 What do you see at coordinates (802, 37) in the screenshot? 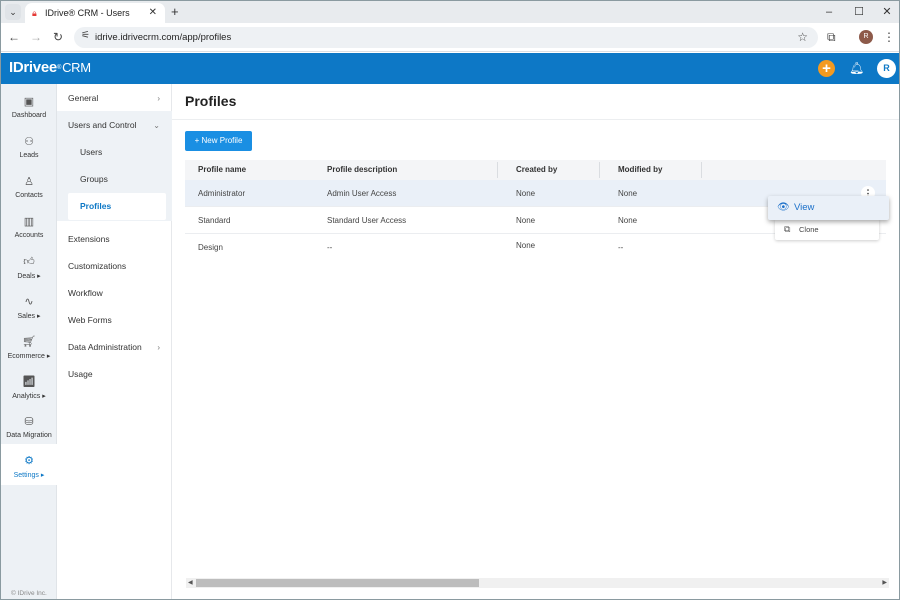
I see `bookmark-star-icon: ☆` at bounding box center [802, 37].